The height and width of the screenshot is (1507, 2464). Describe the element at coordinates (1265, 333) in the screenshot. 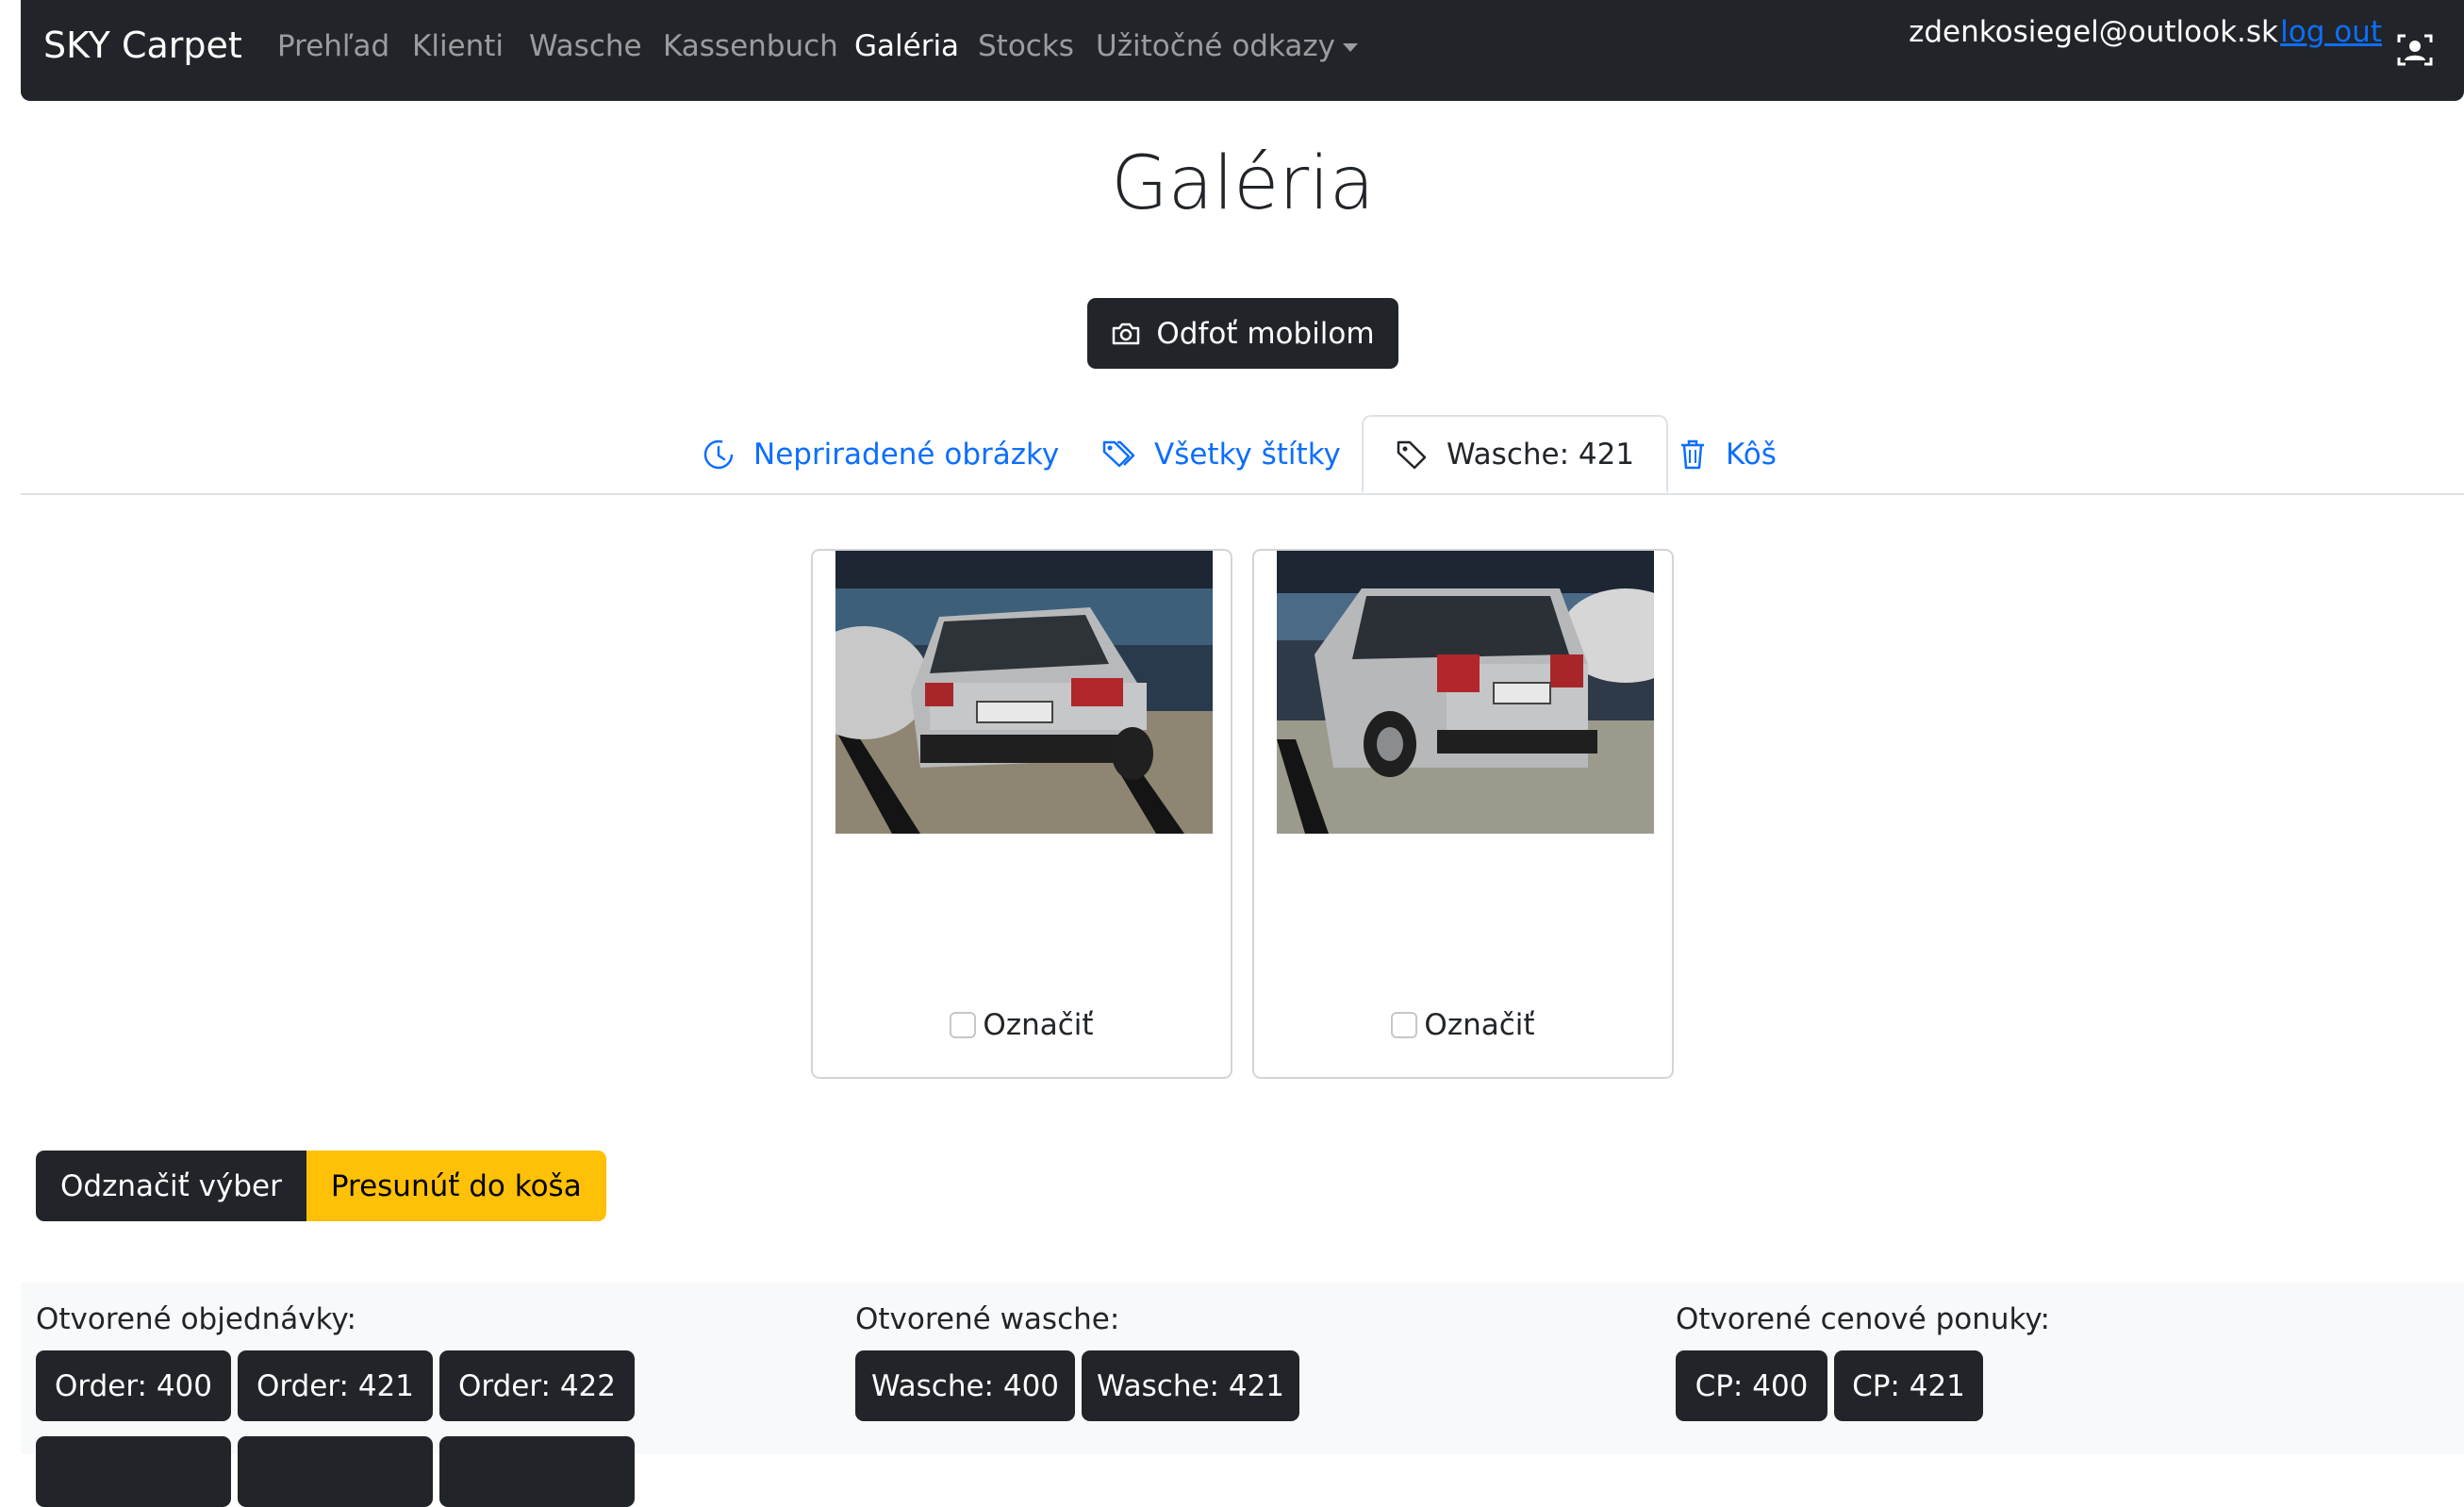

I see `take-photo-label: Odfoť mobilom` at that location.